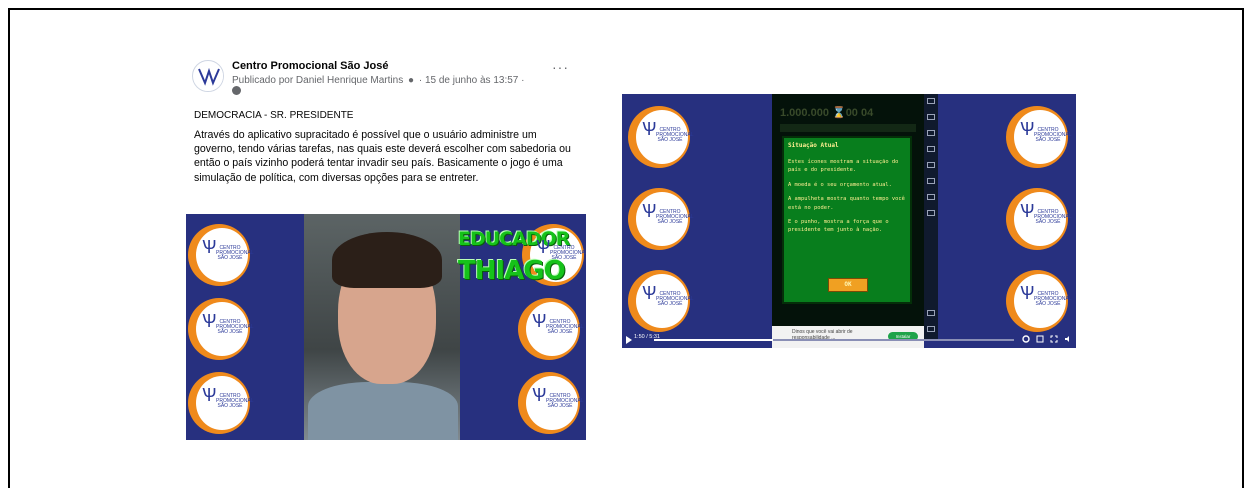 This screenshot has width=1244, height=488. What do you see at coordinates (1040, 339) in the screenshot?
I see `miniplayer-icon` at bounding box center [1040, 339].